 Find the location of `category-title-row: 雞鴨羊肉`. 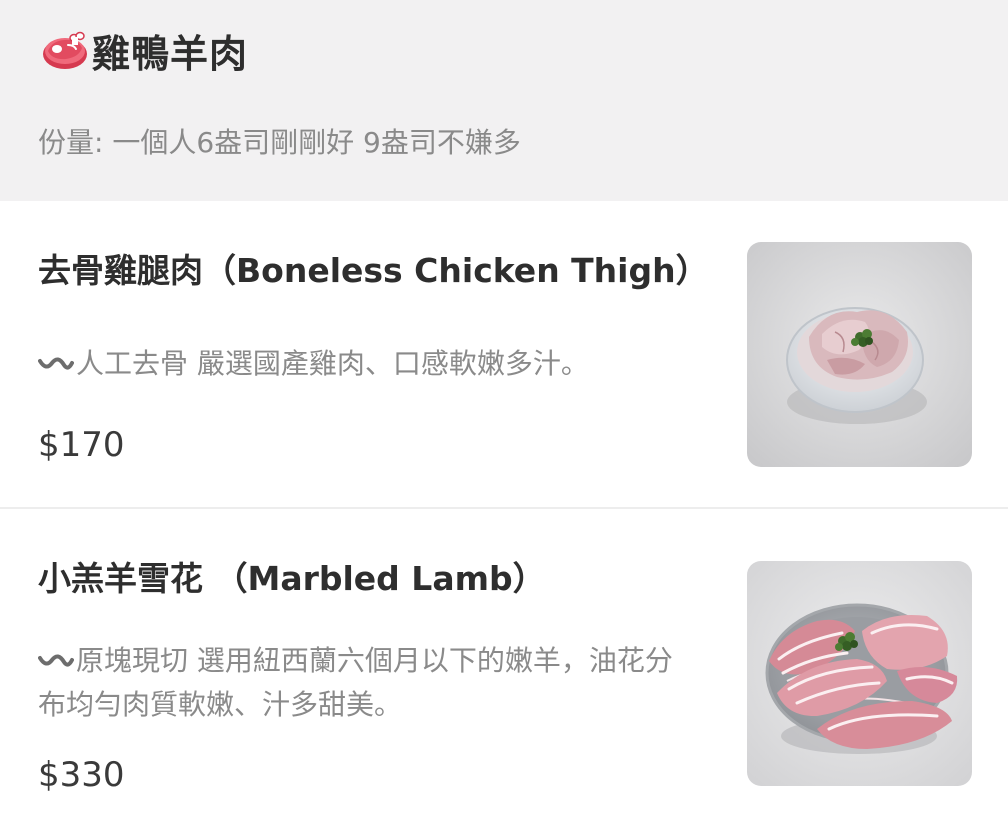

category-title-row: 雞鴨羊肉 is located at coordinates (143, 50).